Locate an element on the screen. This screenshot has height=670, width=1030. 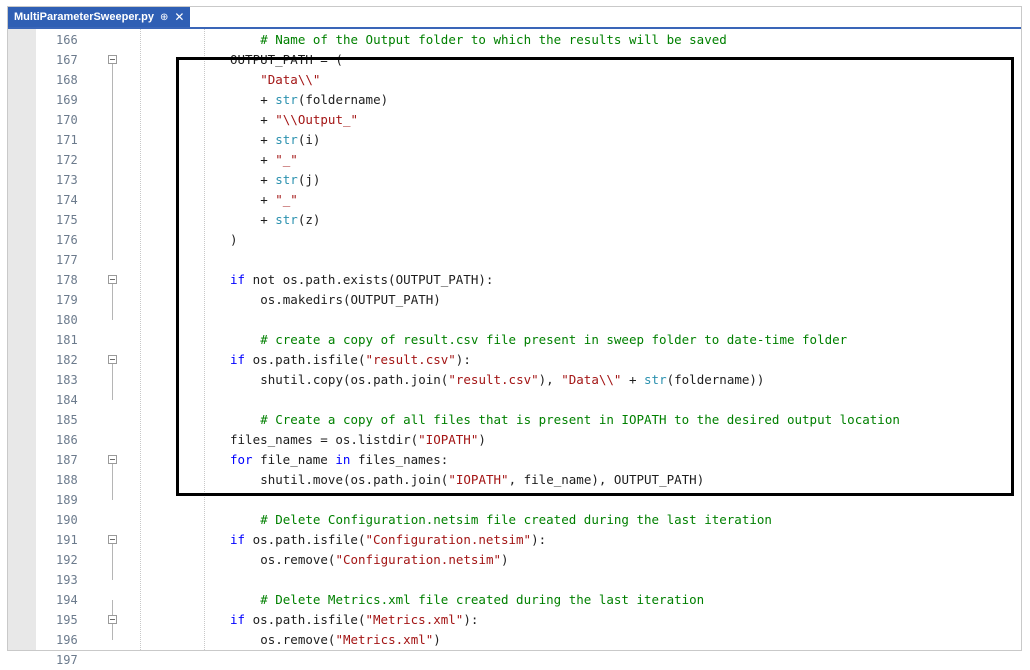
code-line: 196 os.remove("Metrics.xml") is located at coordinates (514, 640).